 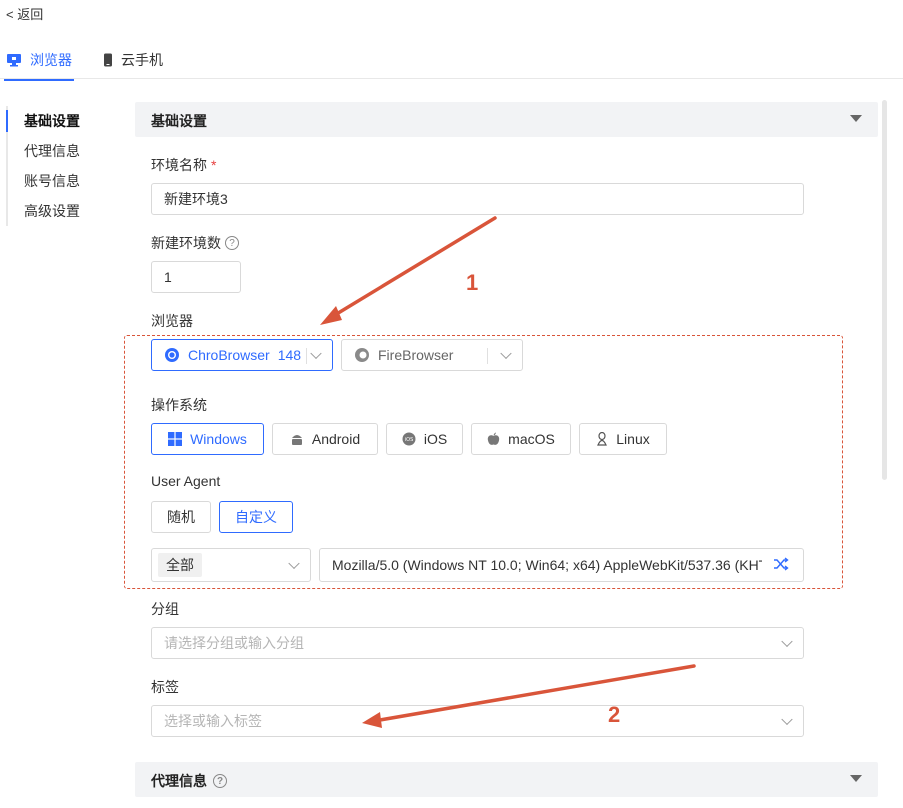 What do you see at coordinates (372, 720) in the screenshot?
I see `arrow-2-head` at bounding box center [372, 720].